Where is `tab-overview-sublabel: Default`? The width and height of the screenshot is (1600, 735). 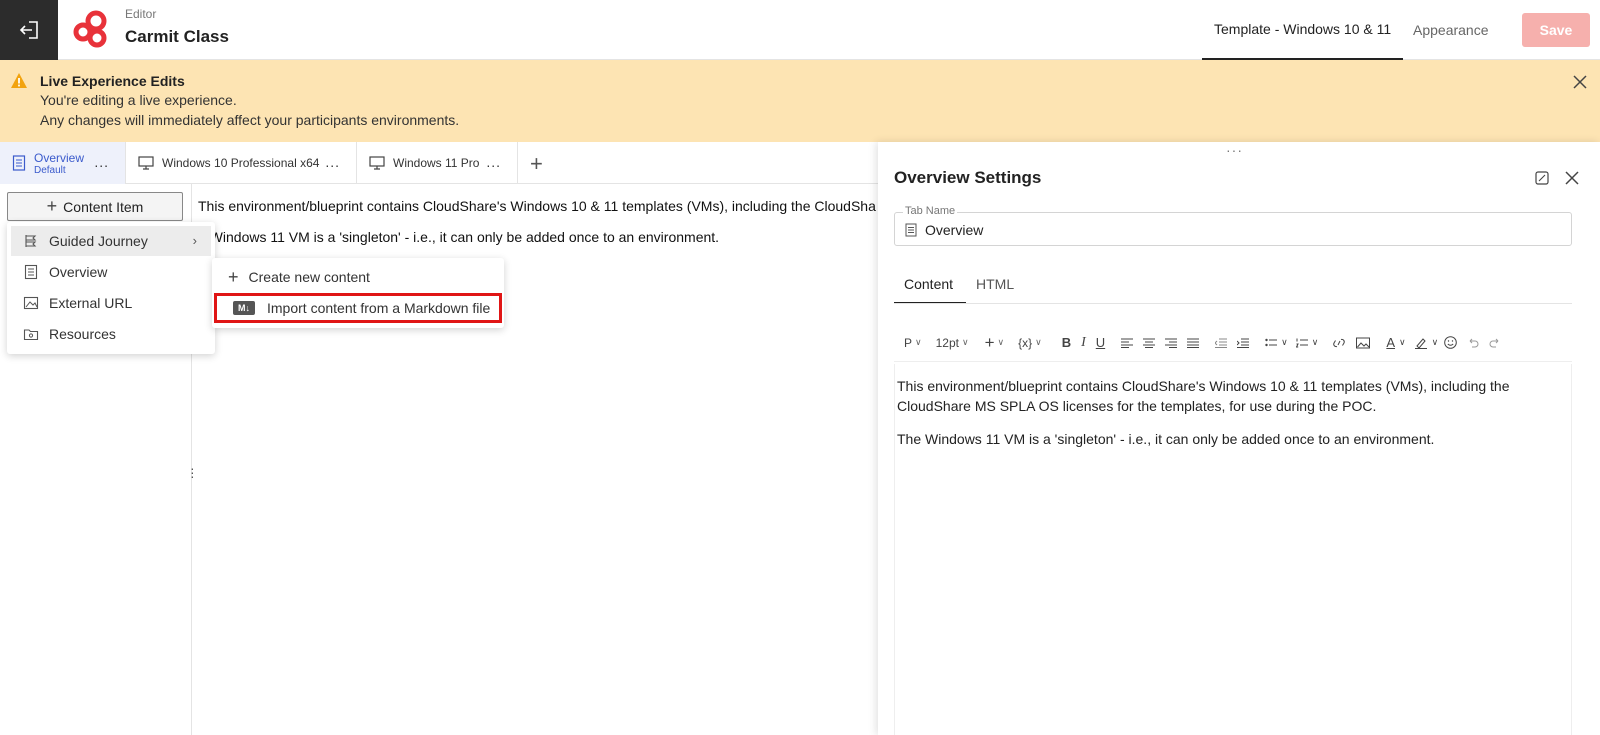 tab-overview-sublabel: Default is located at coordinates (50, 170).